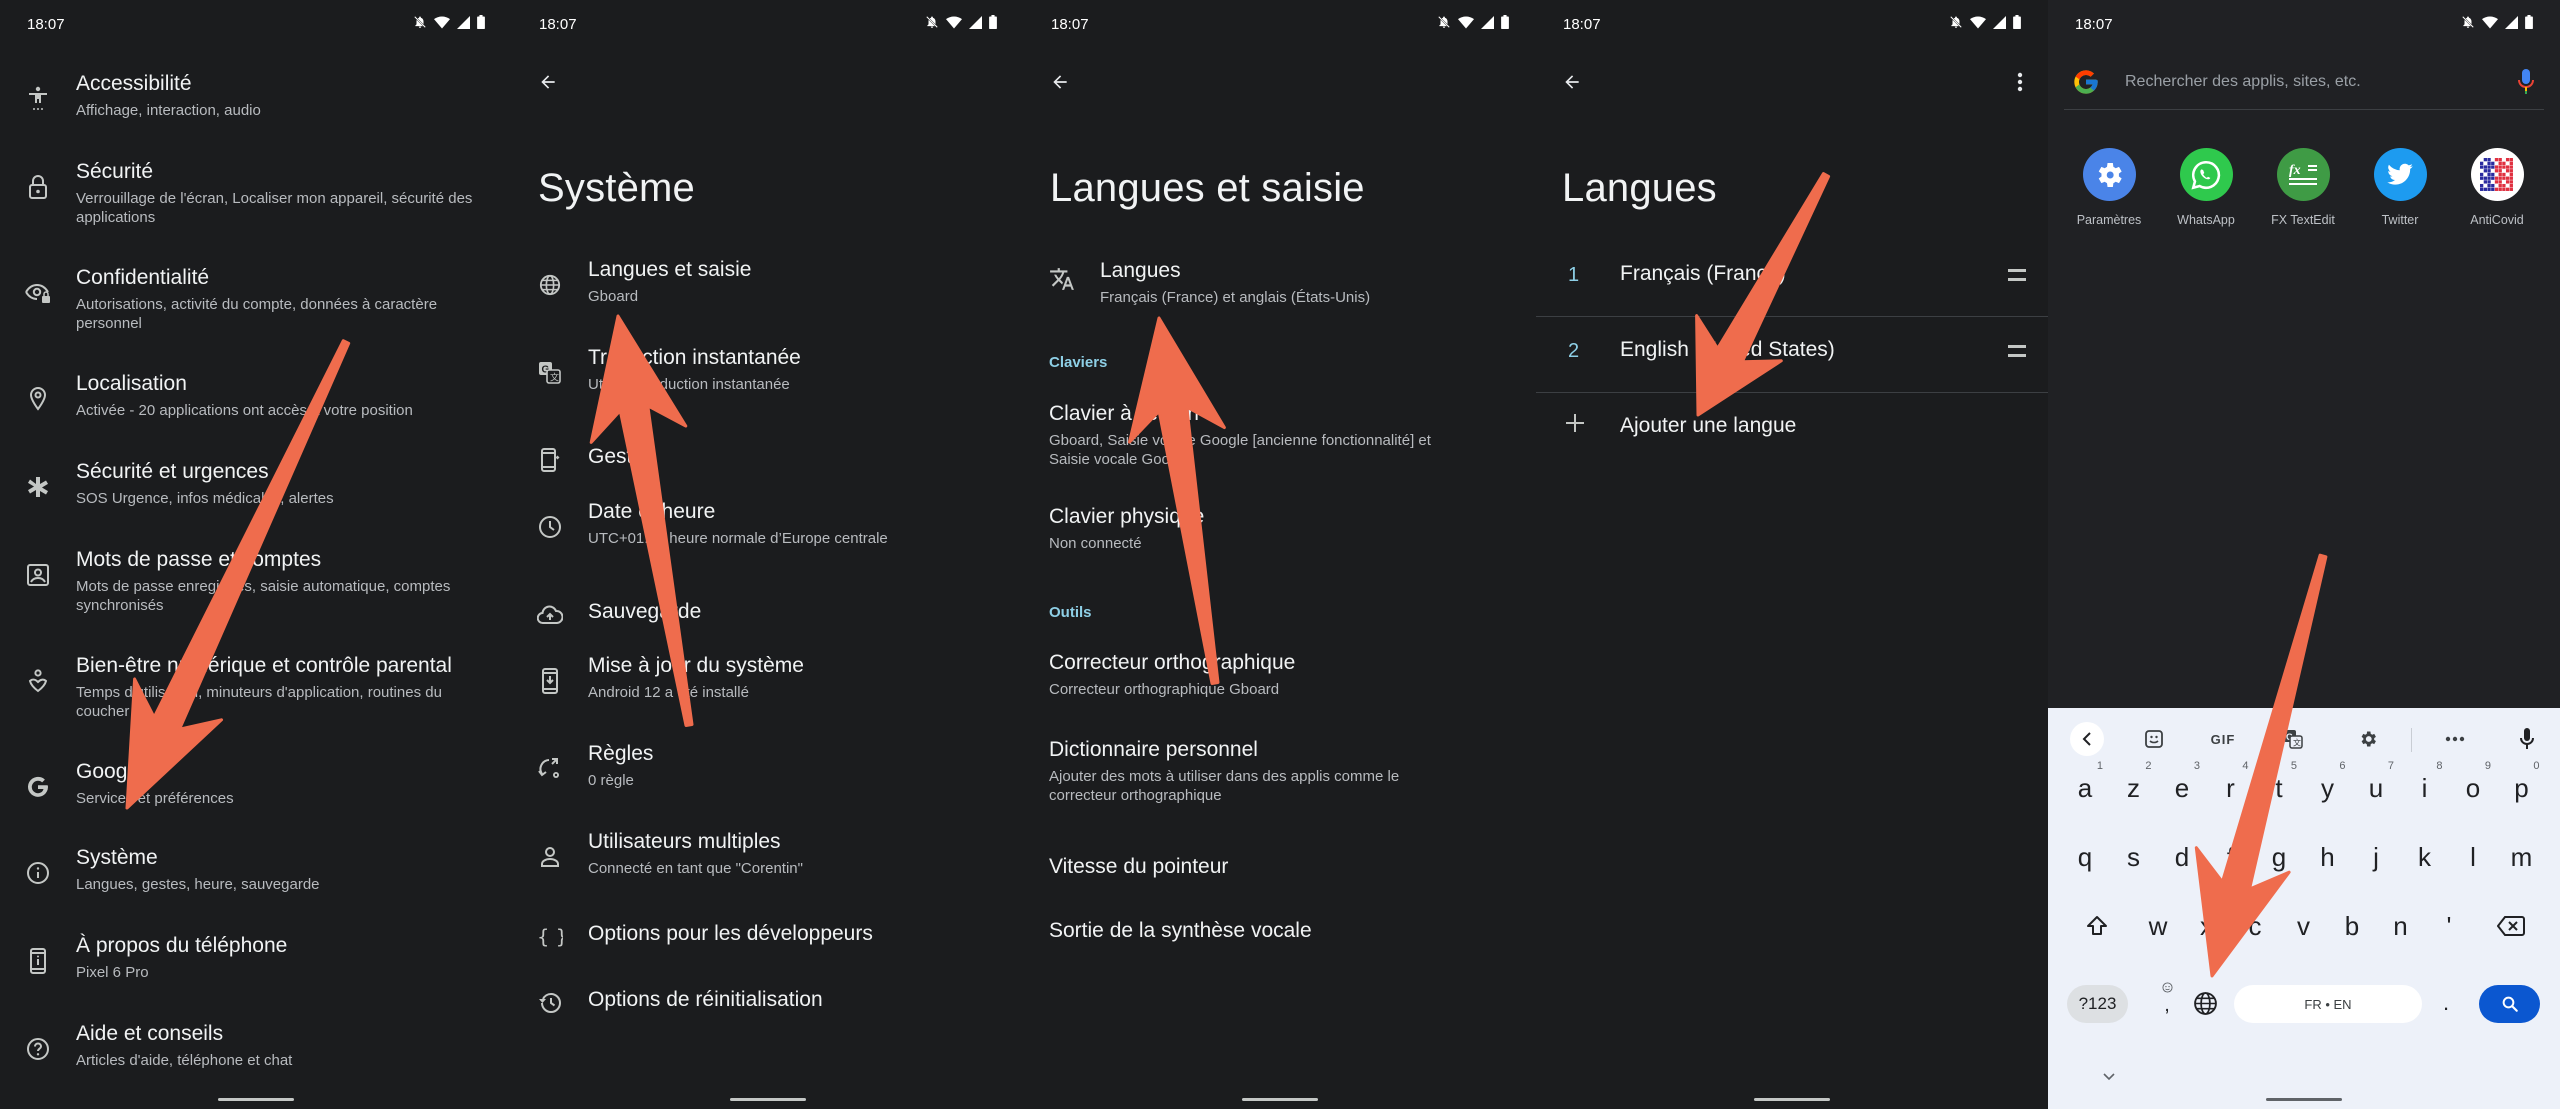 This screenshot has width=2560, height=1109. Describe the element at coordinates (2085, 857) in the screenshot. I see `key-q: q` at that location.